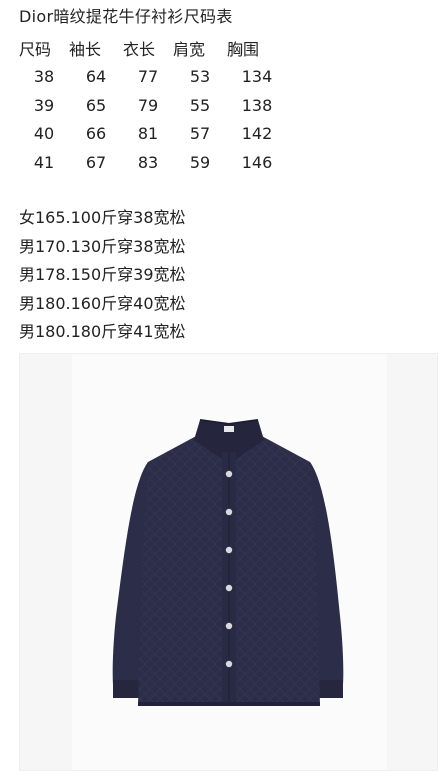  I want to click on cell-size: 40, so click(44, 134).